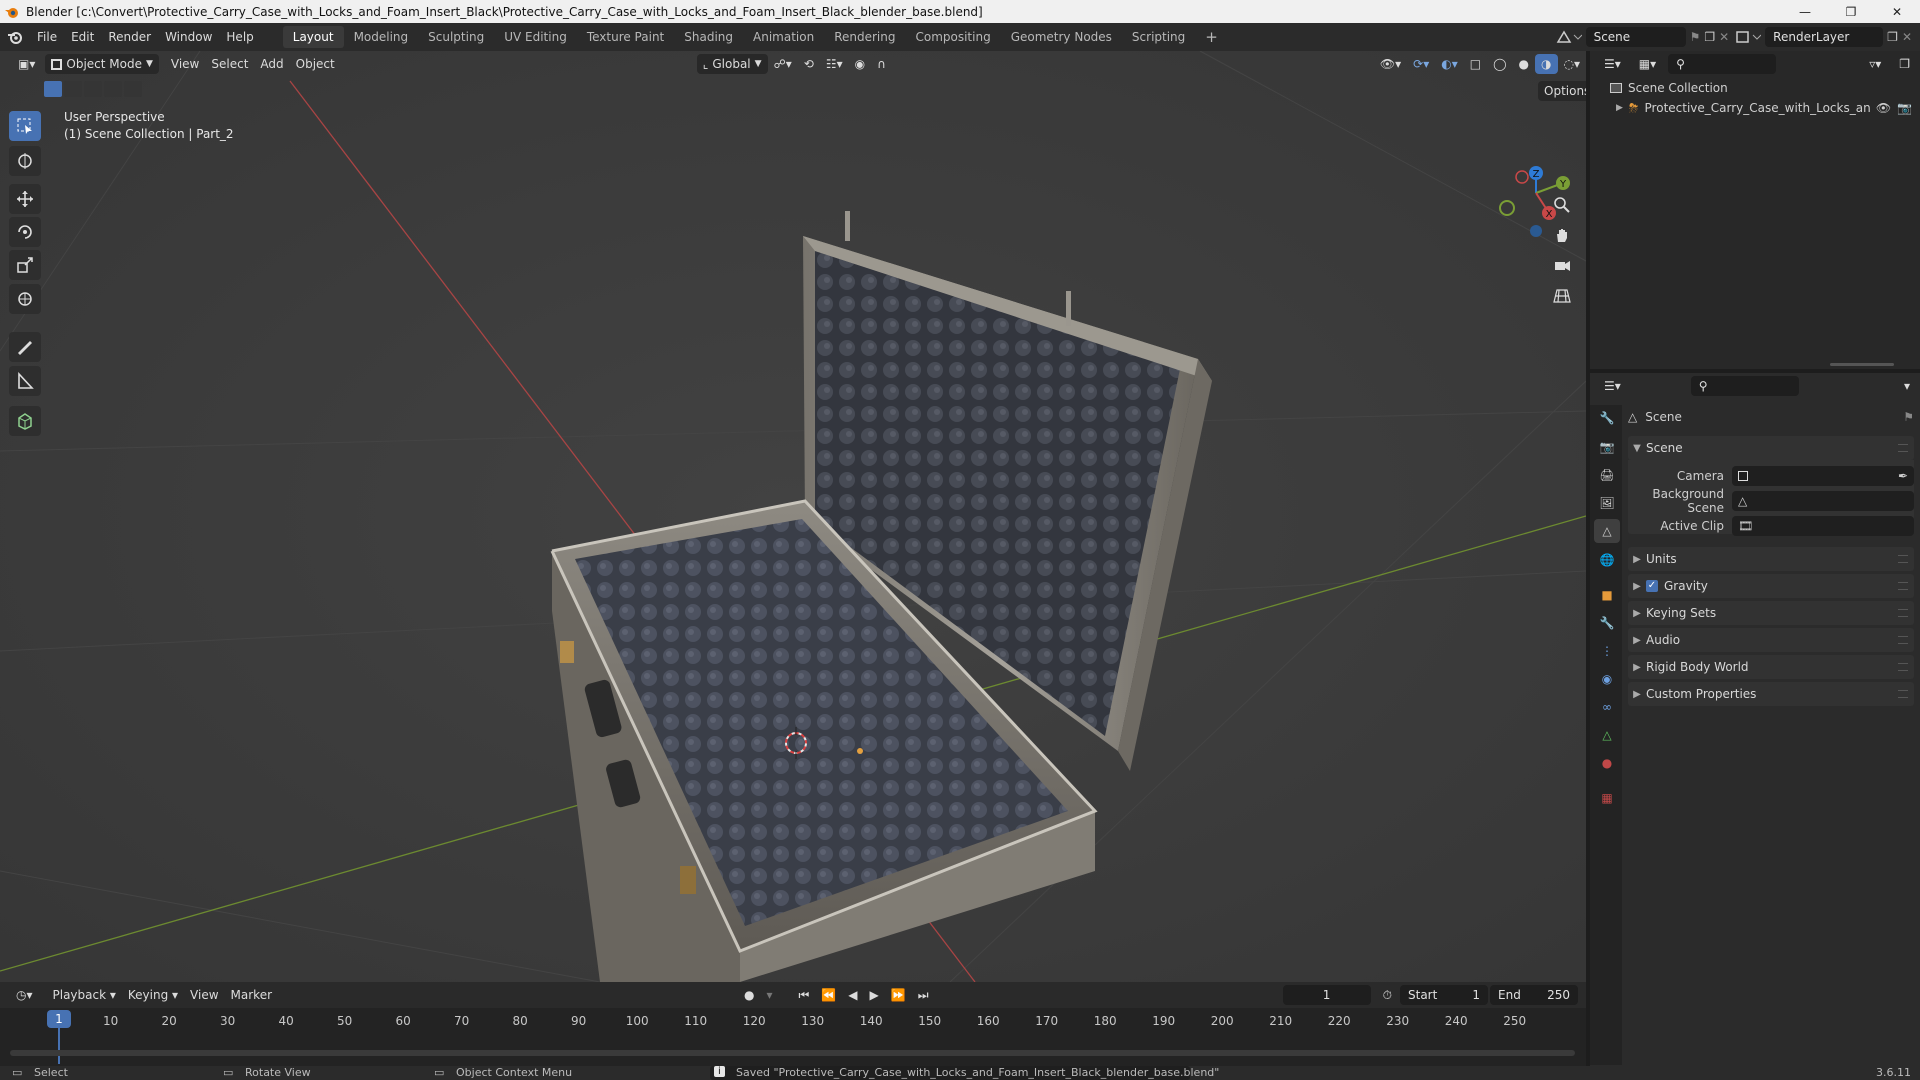  What do you see at coordinates (1607, 763) in the screenshot?
I see `material-tab-icon: ●` at bounding box center [1607, 763].